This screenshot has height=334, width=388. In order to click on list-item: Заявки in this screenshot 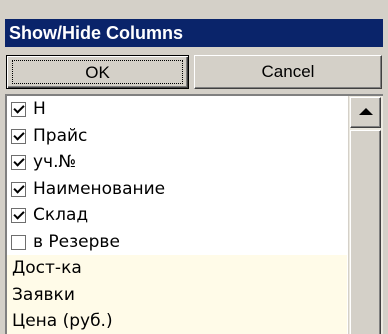, I will do `click(177, 294)`.